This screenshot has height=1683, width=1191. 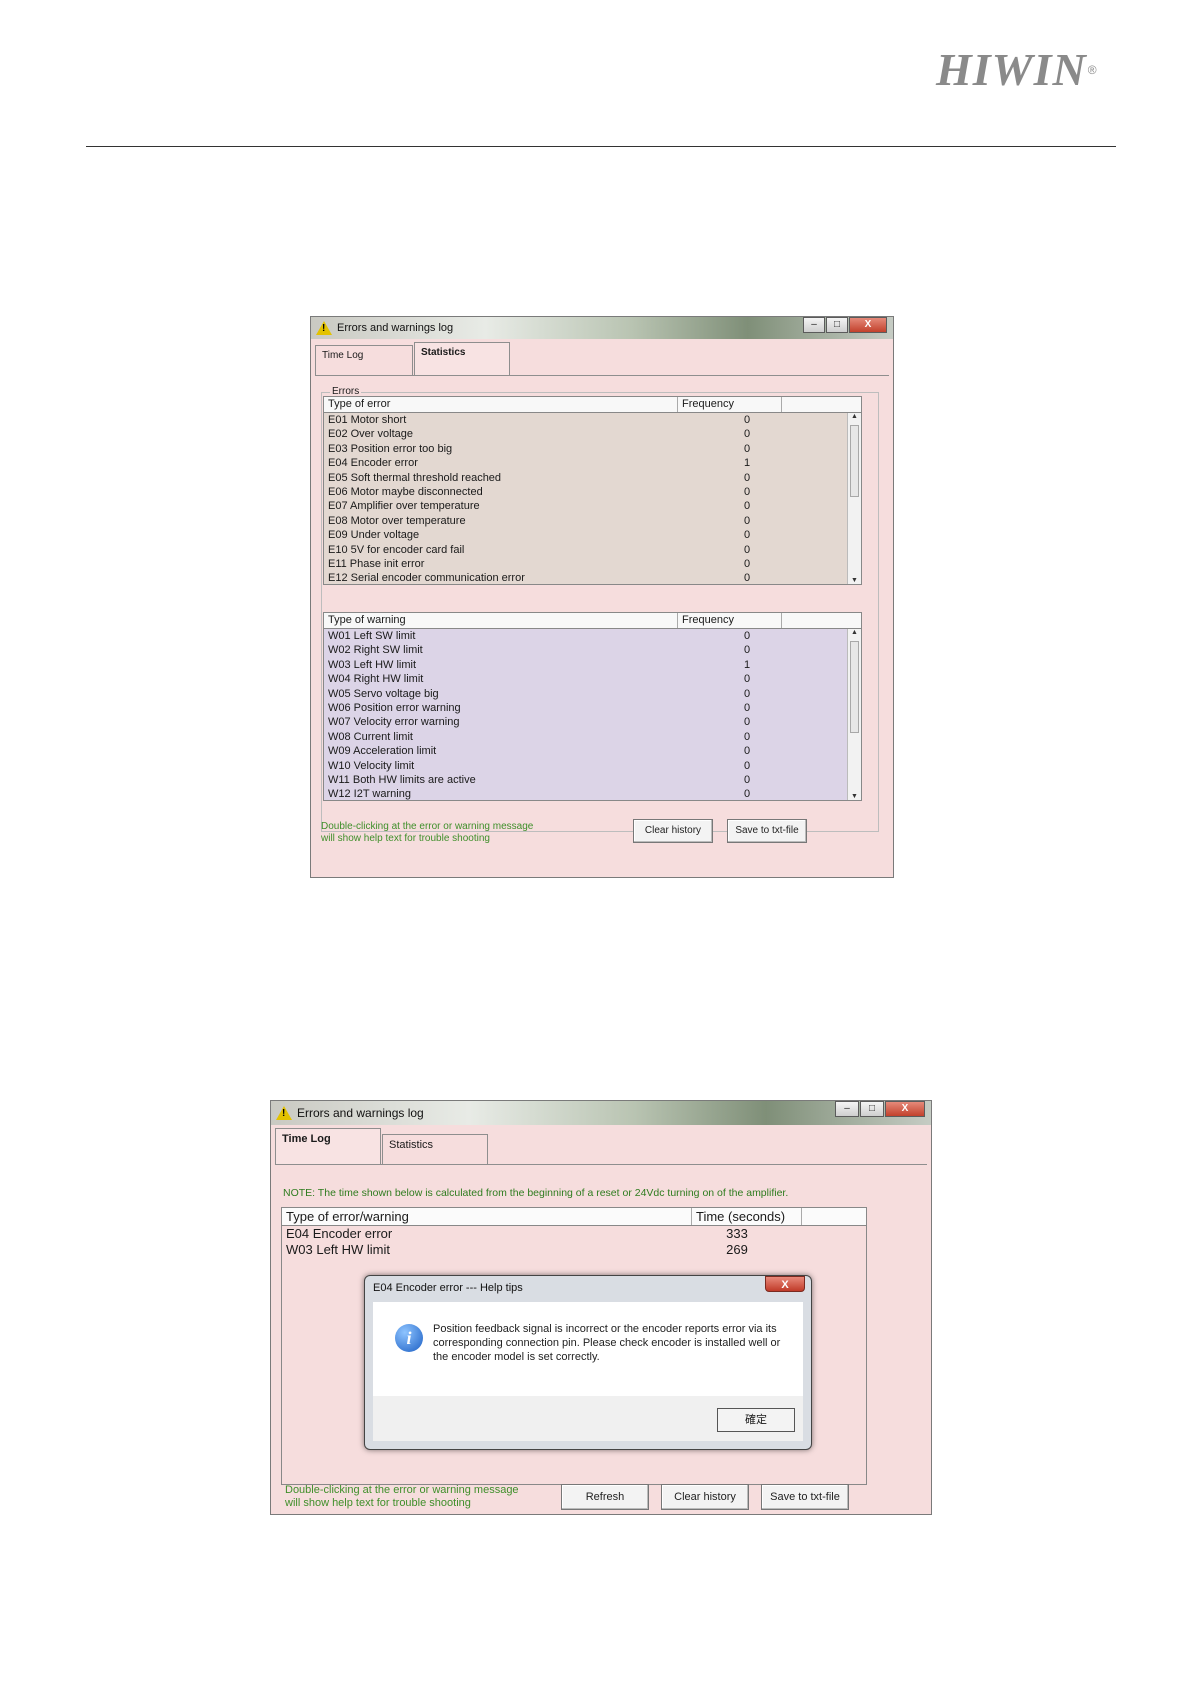 I want to click on list-row: W04 Right HW limit 0, so click(x=585, y=679).